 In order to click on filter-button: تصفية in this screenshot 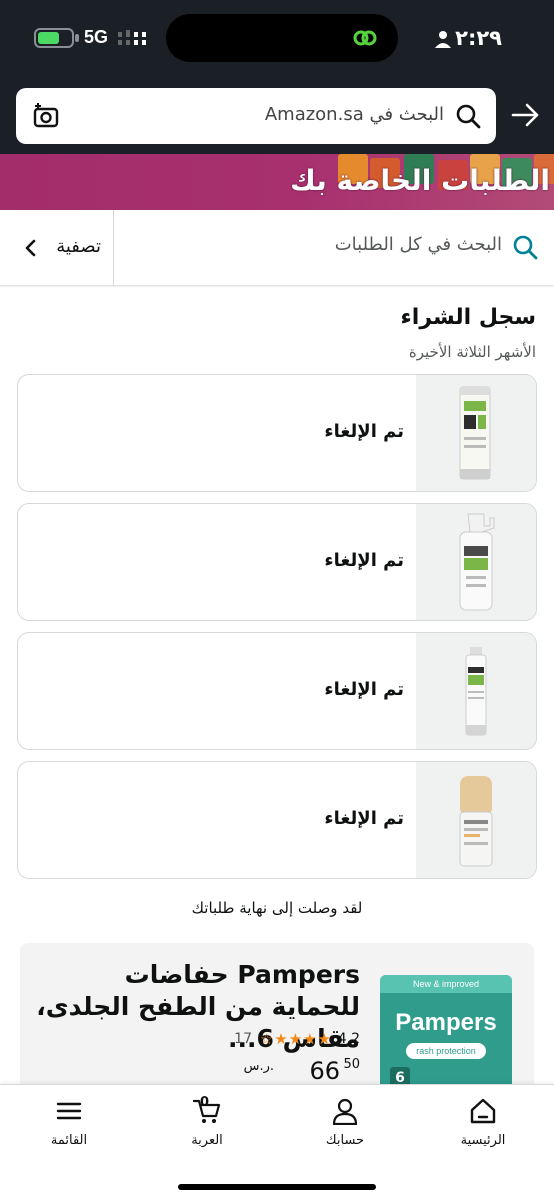, I will do `click(57, 248)`.